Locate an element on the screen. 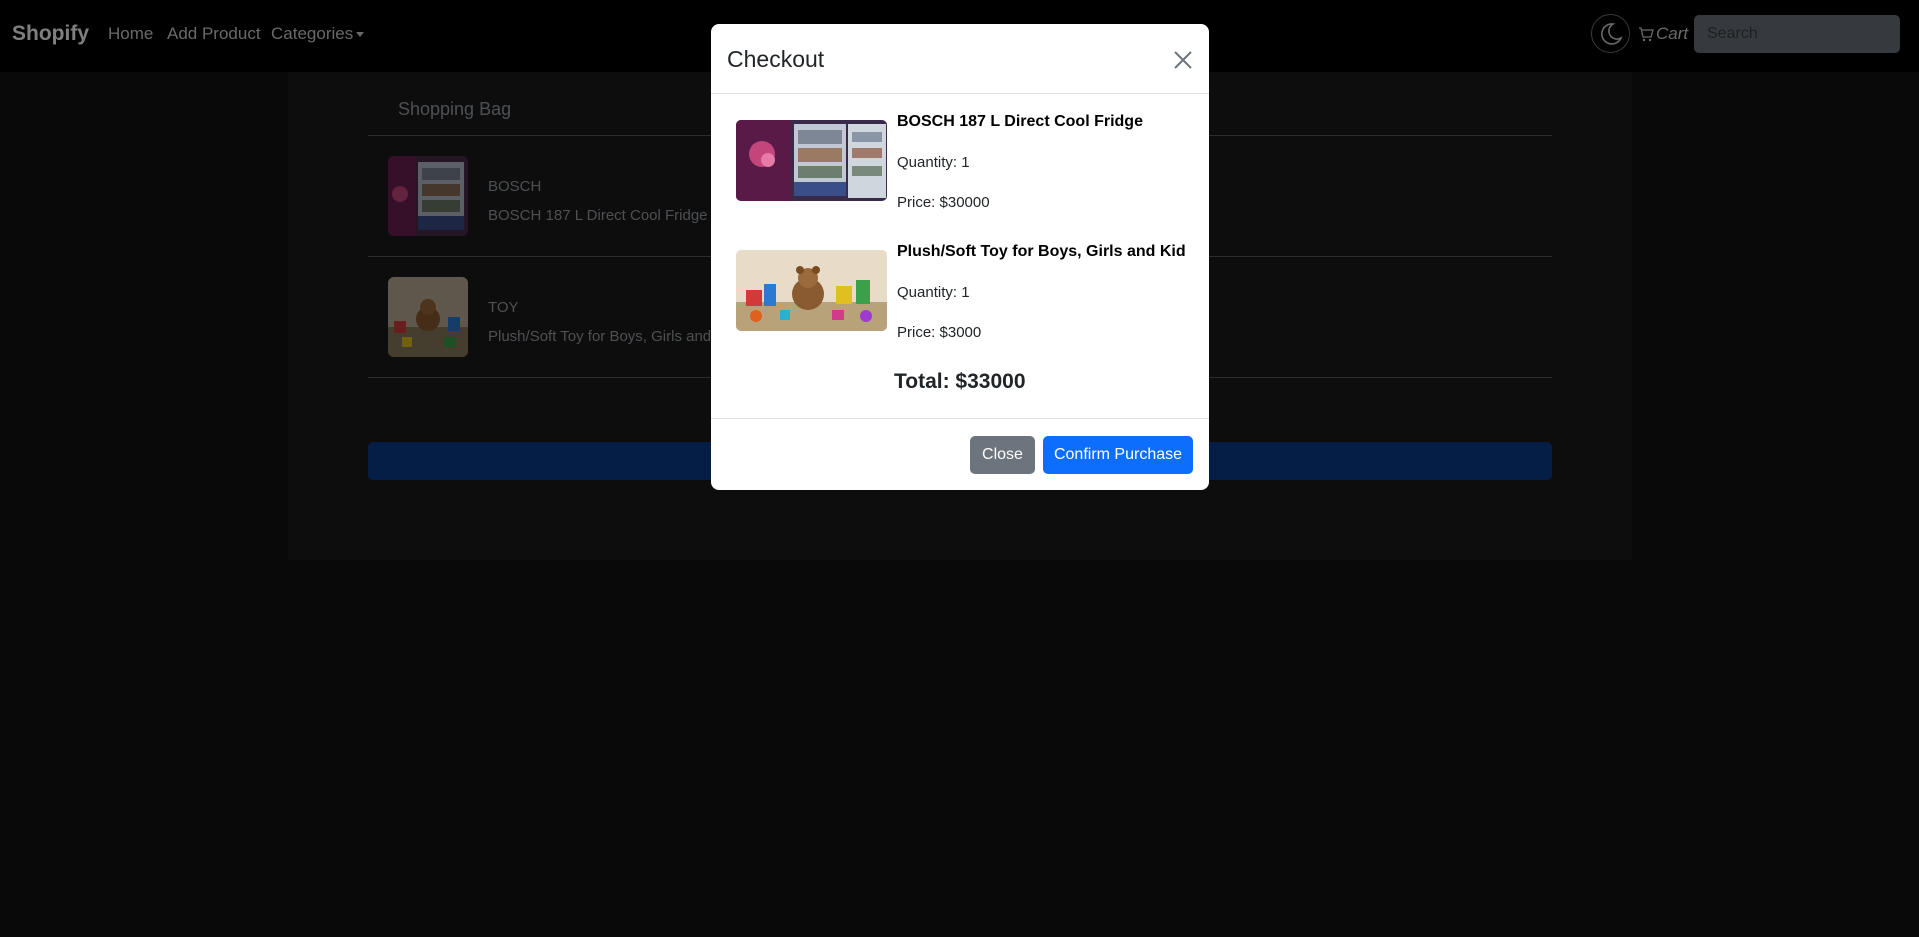 This screenshot has width=1919, height=937. checkout-item-image-fridge is located at coordinates (811, 160).